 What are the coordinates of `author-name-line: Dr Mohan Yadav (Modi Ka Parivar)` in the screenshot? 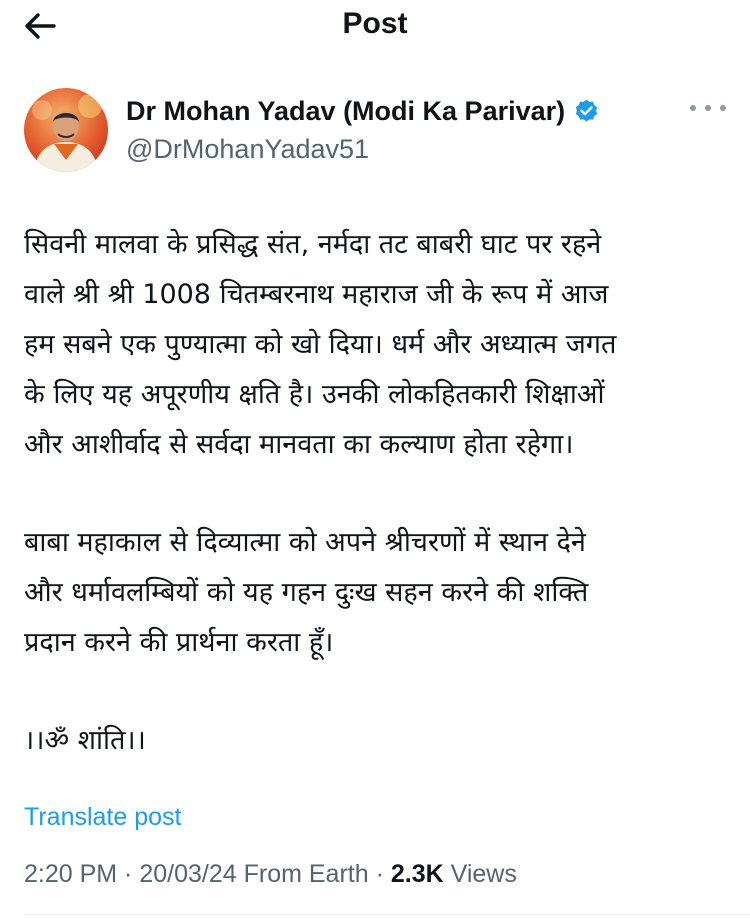 It's located at (363, 111).